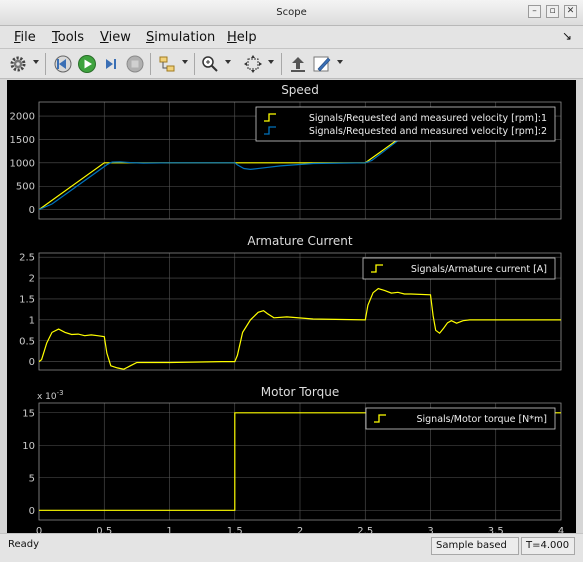  I want to click on y-tick-label: 1.5, so click(27, 299).